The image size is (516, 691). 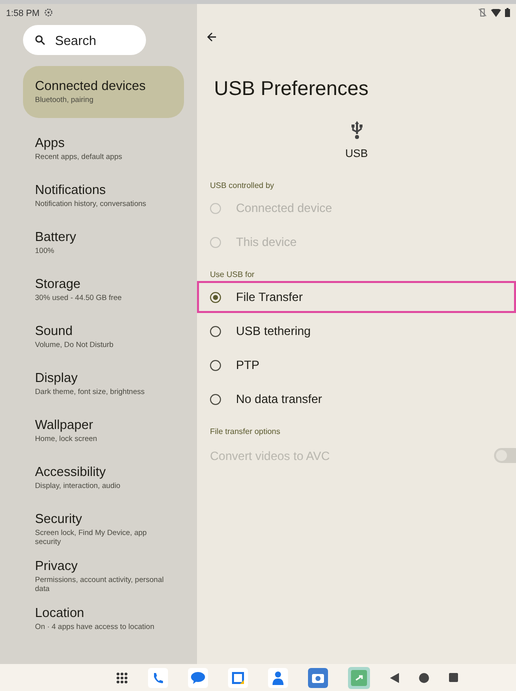 I want to click on back-icon, so click(x=394, y=677).